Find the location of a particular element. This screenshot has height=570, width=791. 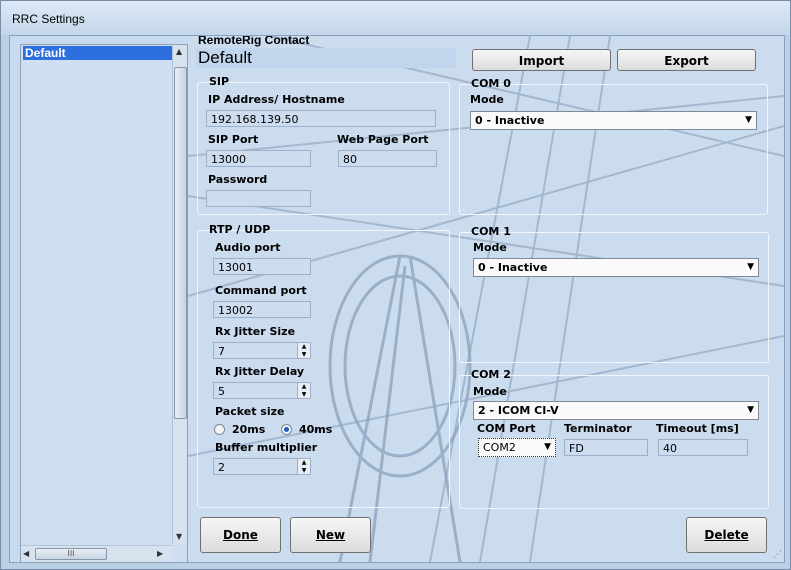

rx-jitter-size-label: Rx Jitter Size is located at coordinates (255, 331).